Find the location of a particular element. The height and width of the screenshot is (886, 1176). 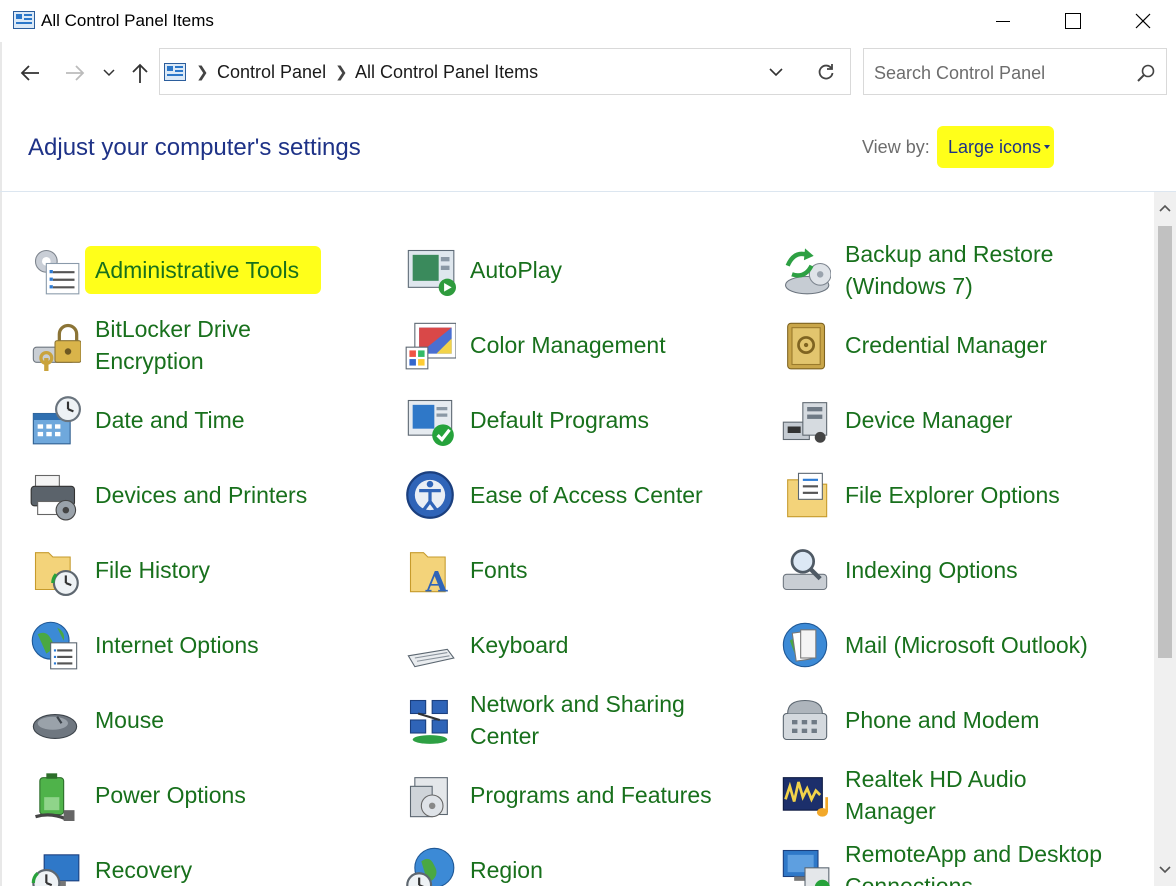

item-power-options: Power Options is located at coordinates (209, 800).